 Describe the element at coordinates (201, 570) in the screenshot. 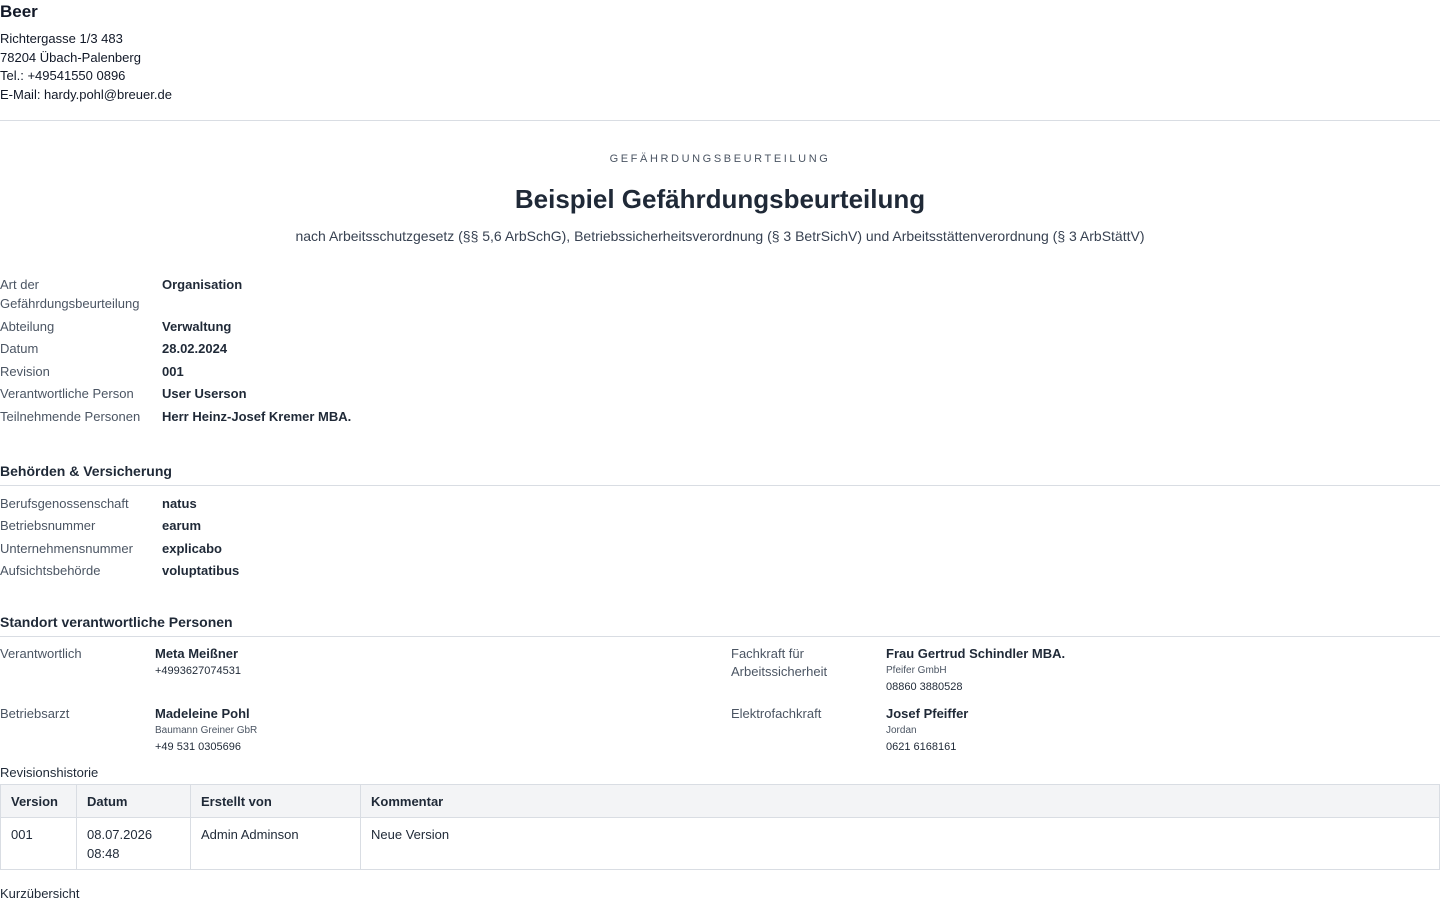

I see `authority-value: voluptatibus` at that location.